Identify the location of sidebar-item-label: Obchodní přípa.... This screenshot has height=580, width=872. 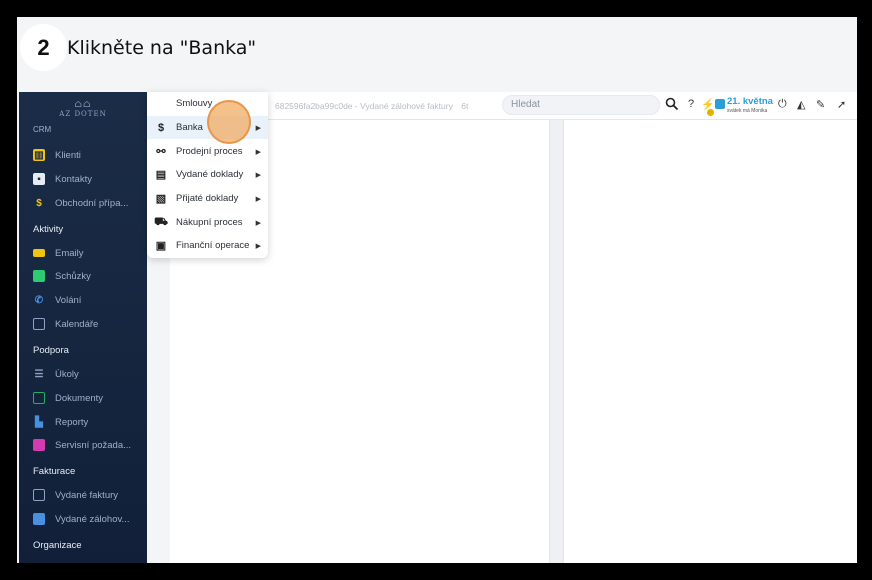
(92, 203).